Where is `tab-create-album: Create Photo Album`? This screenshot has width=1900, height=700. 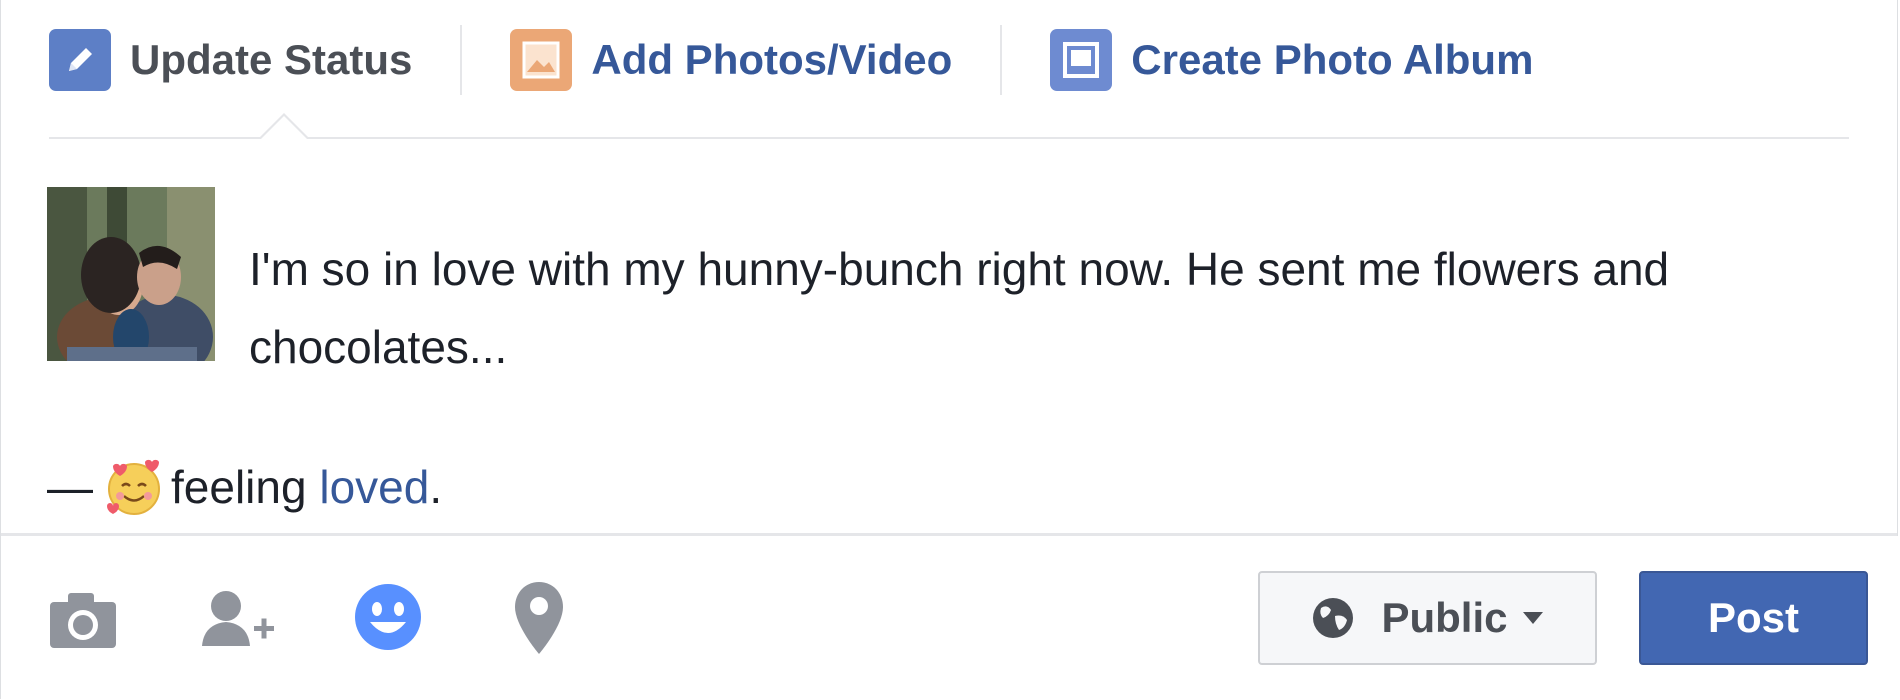
tab-create-album: Create Photo Album is located at coordinates (1292, 59).